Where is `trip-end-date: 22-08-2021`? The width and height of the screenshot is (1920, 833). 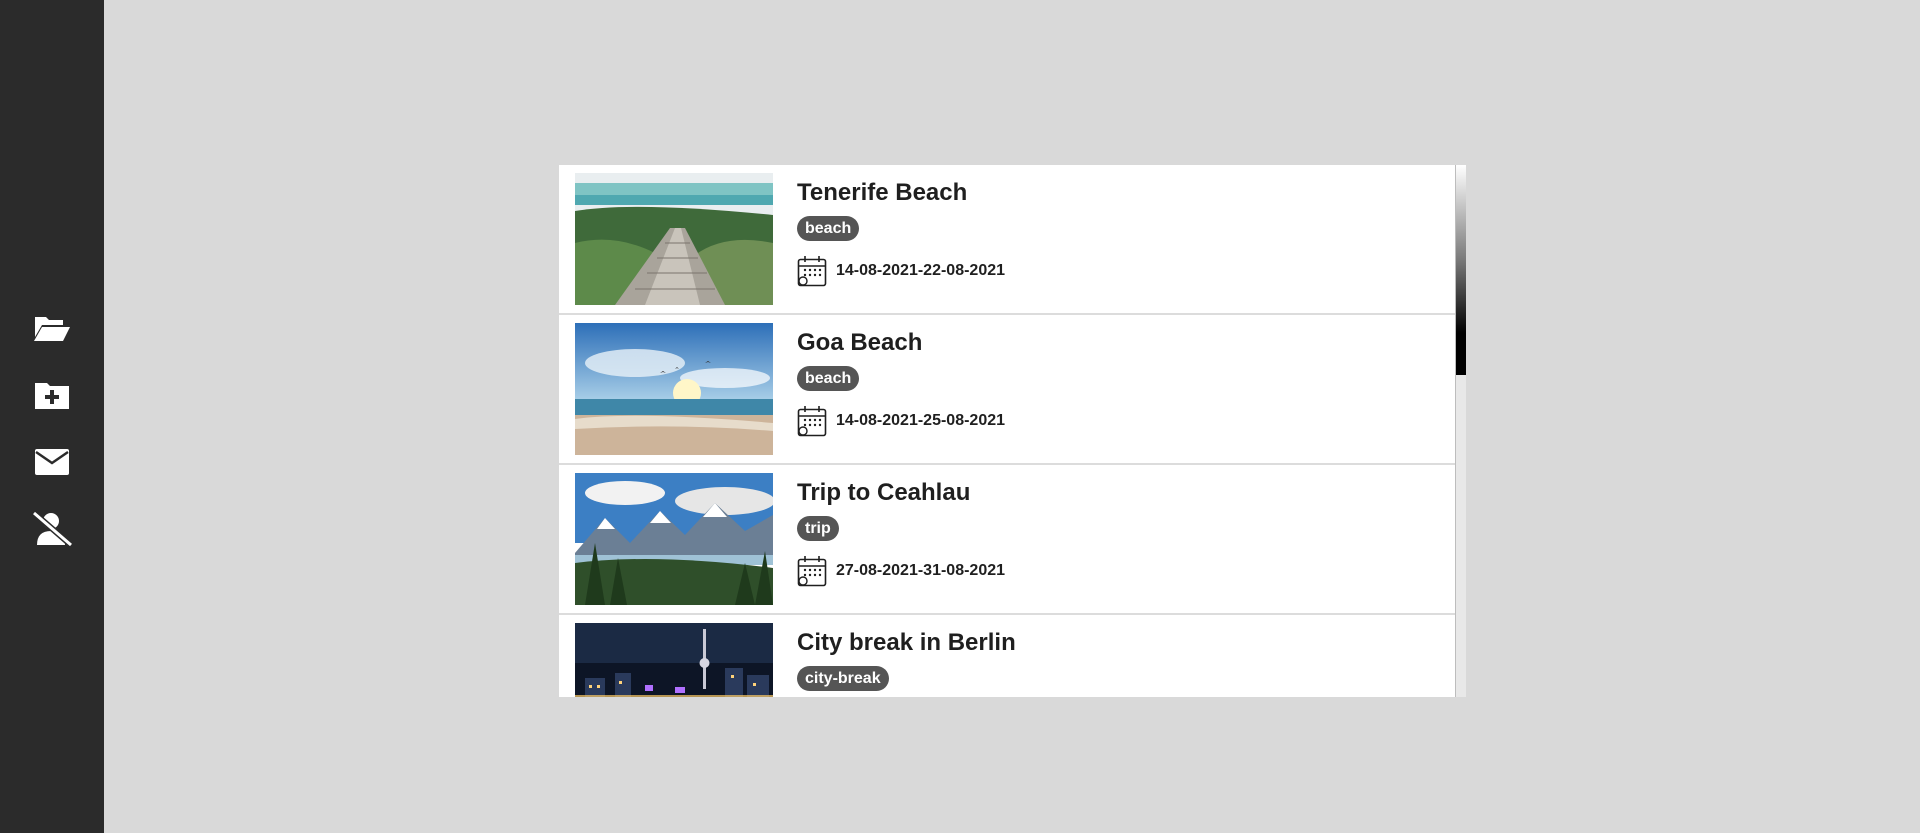
trip-end-date: 22-08-2021 is located at coordinates (964, 270).